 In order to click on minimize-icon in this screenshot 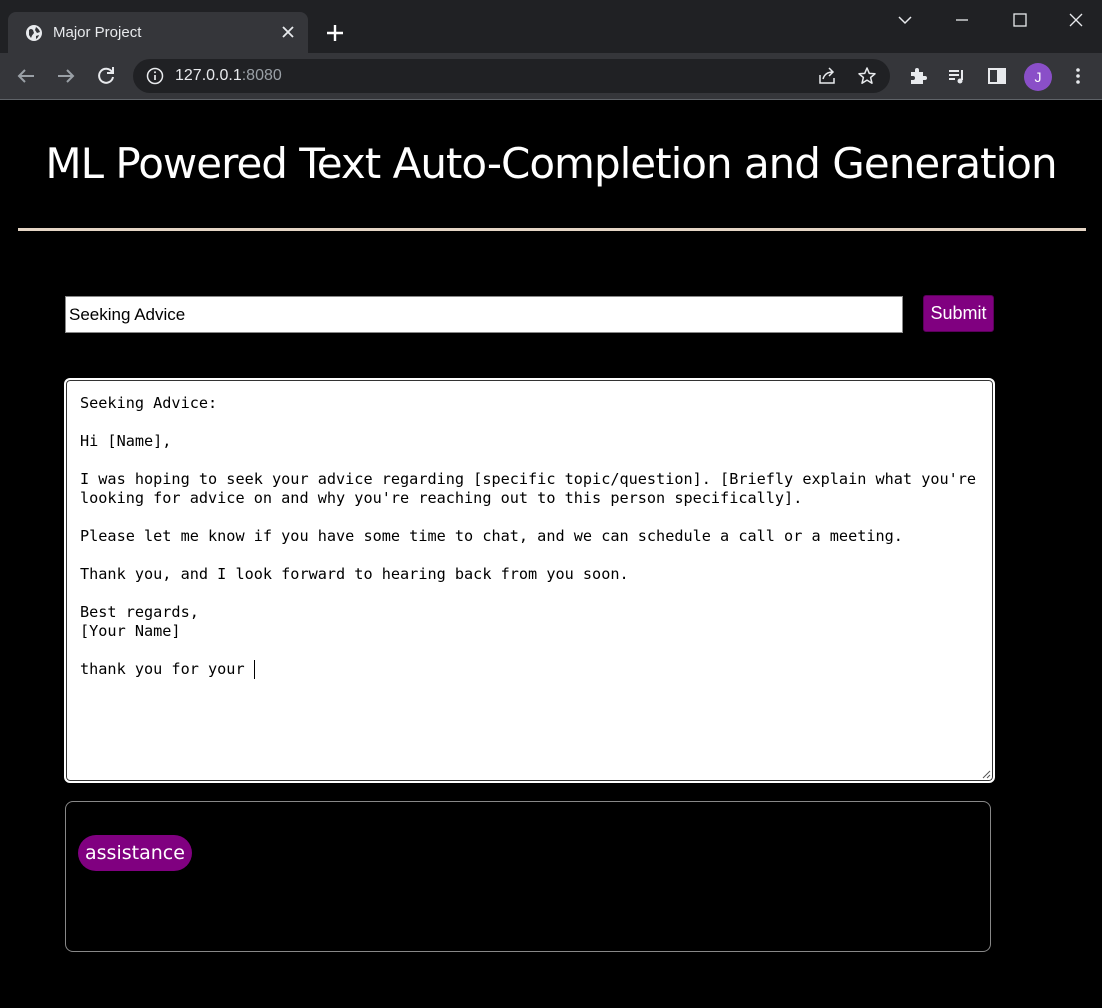, I will do `click(962, 20)`.